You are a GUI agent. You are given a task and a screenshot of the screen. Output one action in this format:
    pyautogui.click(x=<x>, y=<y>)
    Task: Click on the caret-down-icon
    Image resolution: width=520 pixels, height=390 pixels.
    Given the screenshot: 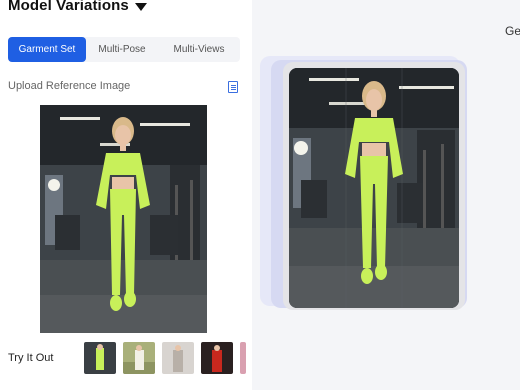 What is the action you would take?
    pyautogui.click(x=140, y=6)
    